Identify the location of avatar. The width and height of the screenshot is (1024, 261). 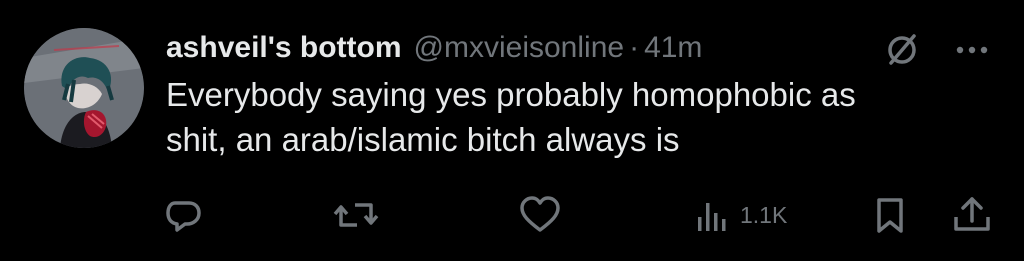
(84, 88).